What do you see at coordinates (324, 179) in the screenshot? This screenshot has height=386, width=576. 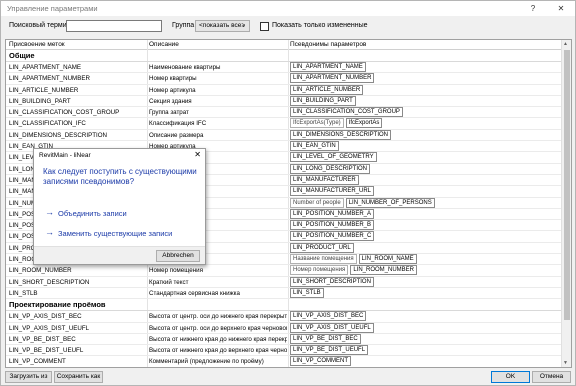 I see `alias-tag: LIN_MANUFACTURER` at bounding box center [324, 179].